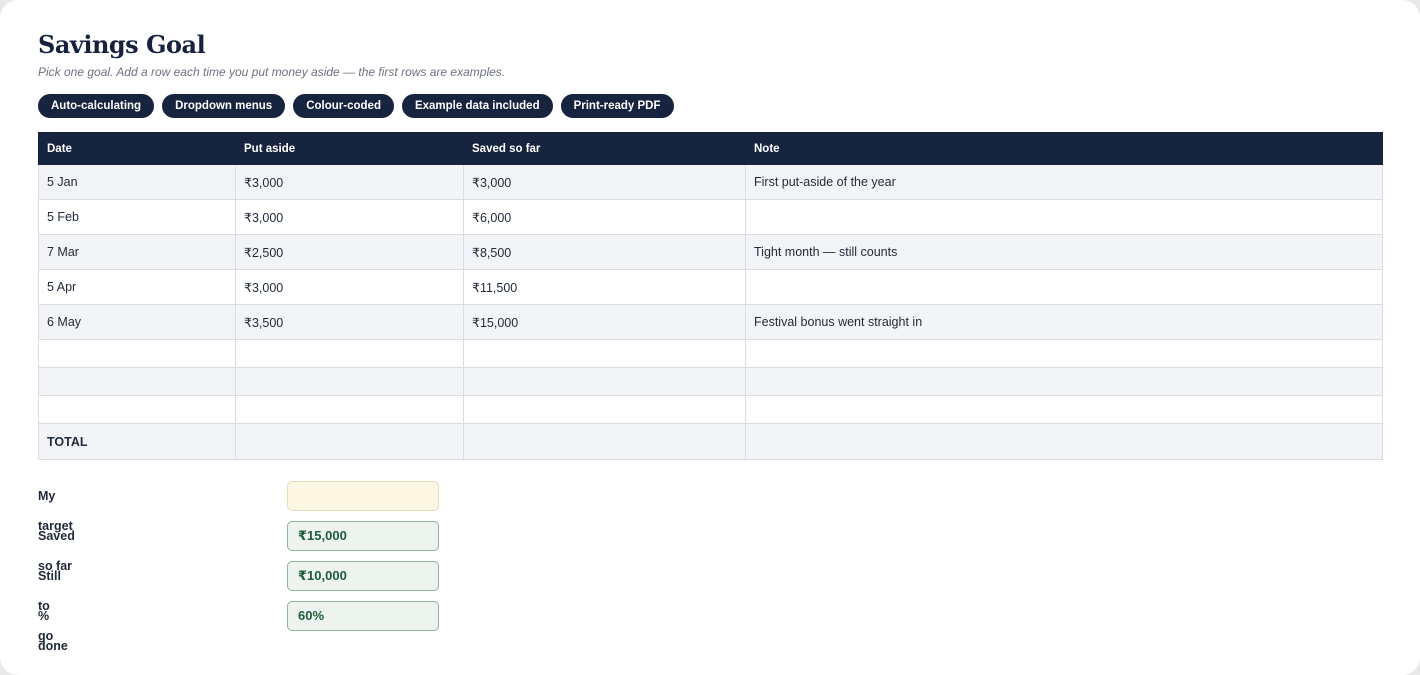 This screenshot has width=1420, height=675. What do you see at coordinates (137, 322) in the screenshot?
I see `cell-date: 6 May` at bounding box center [137, 322].